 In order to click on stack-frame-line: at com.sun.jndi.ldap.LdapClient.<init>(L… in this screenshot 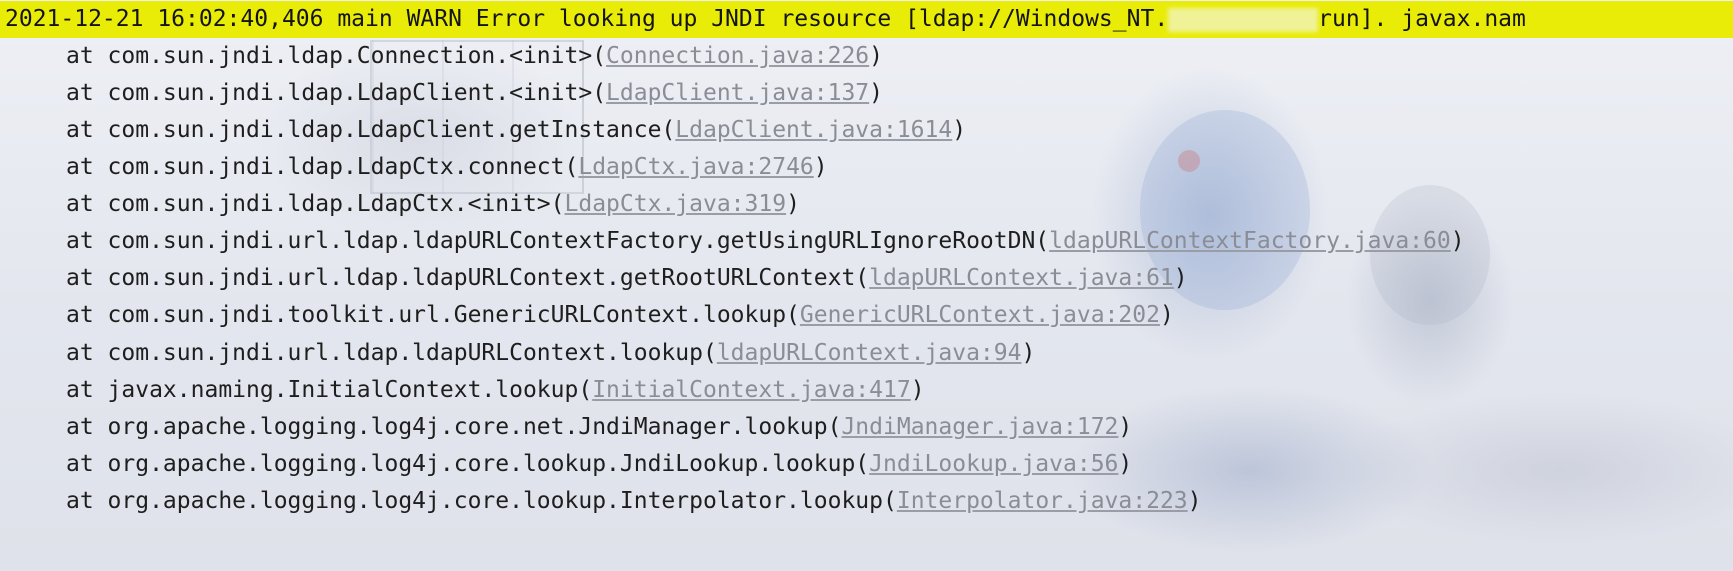, I will do `click(441, 93)`.